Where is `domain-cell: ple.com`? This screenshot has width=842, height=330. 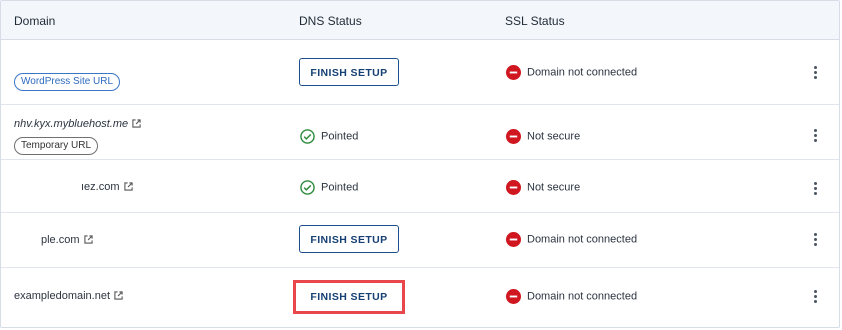 domain-cell: ple.com is located at coordinates (67, 240).